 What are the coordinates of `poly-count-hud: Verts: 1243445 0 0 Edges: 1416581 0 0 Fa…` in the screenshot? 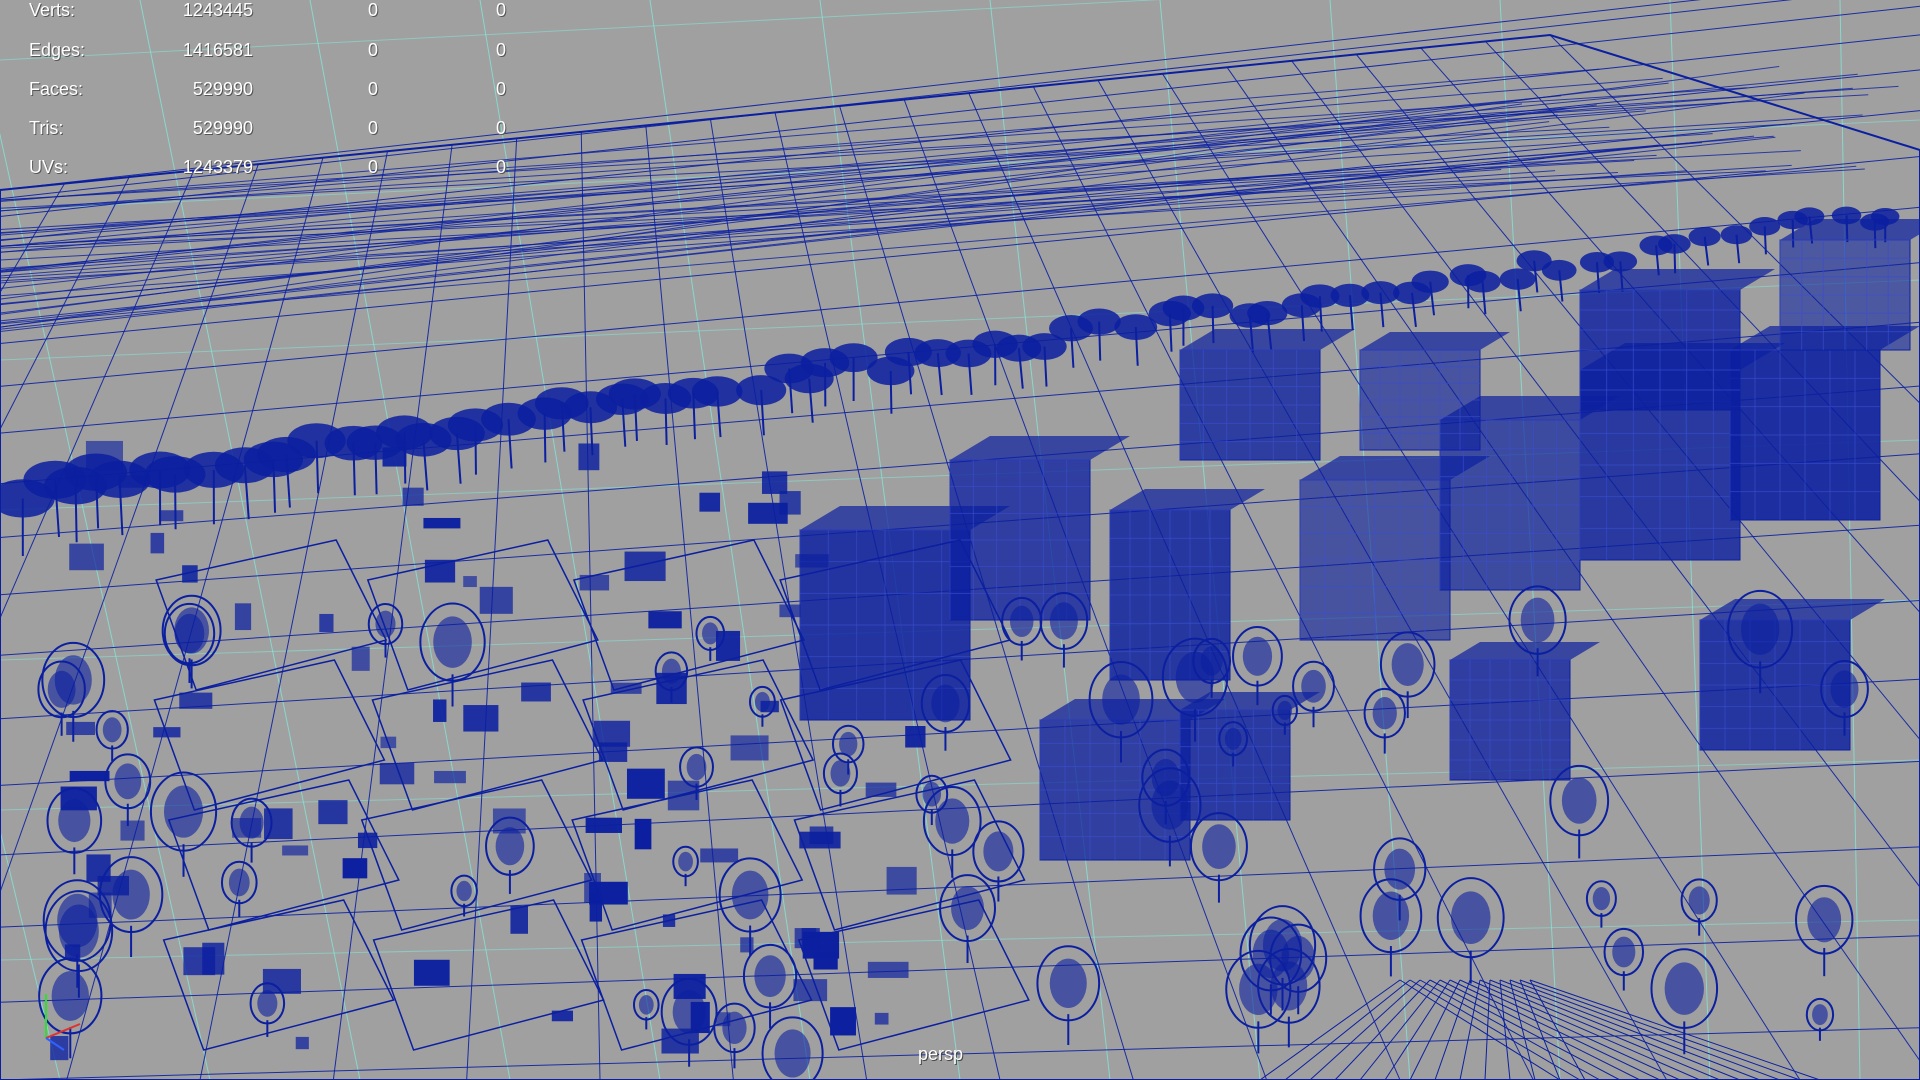 It's located at (280, 90).